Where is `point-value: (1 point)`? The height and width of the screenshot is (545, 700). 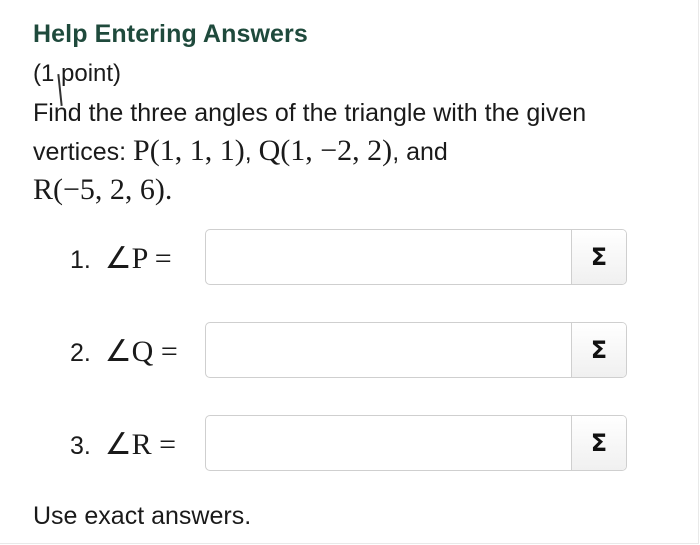
point-value: (1 point) is located at coordinates (77, 73).